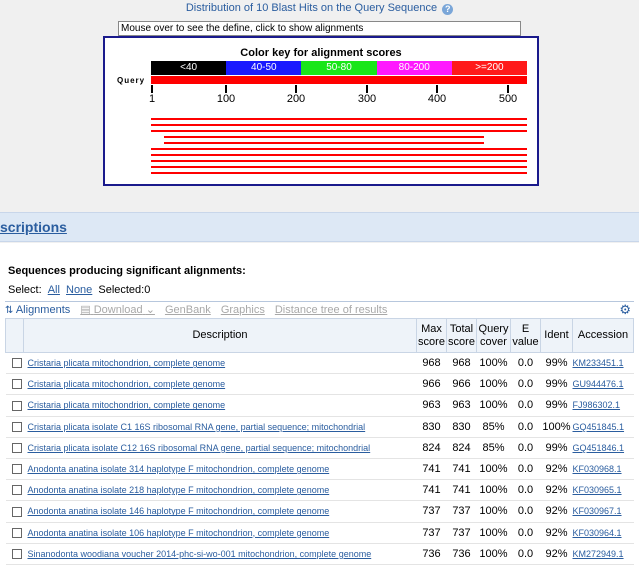 The height and width of the screenshot is (572, 639). Describe the element at coordinates (461, 533) in the screenshot. I see `total-score-cell: 737` at that location.